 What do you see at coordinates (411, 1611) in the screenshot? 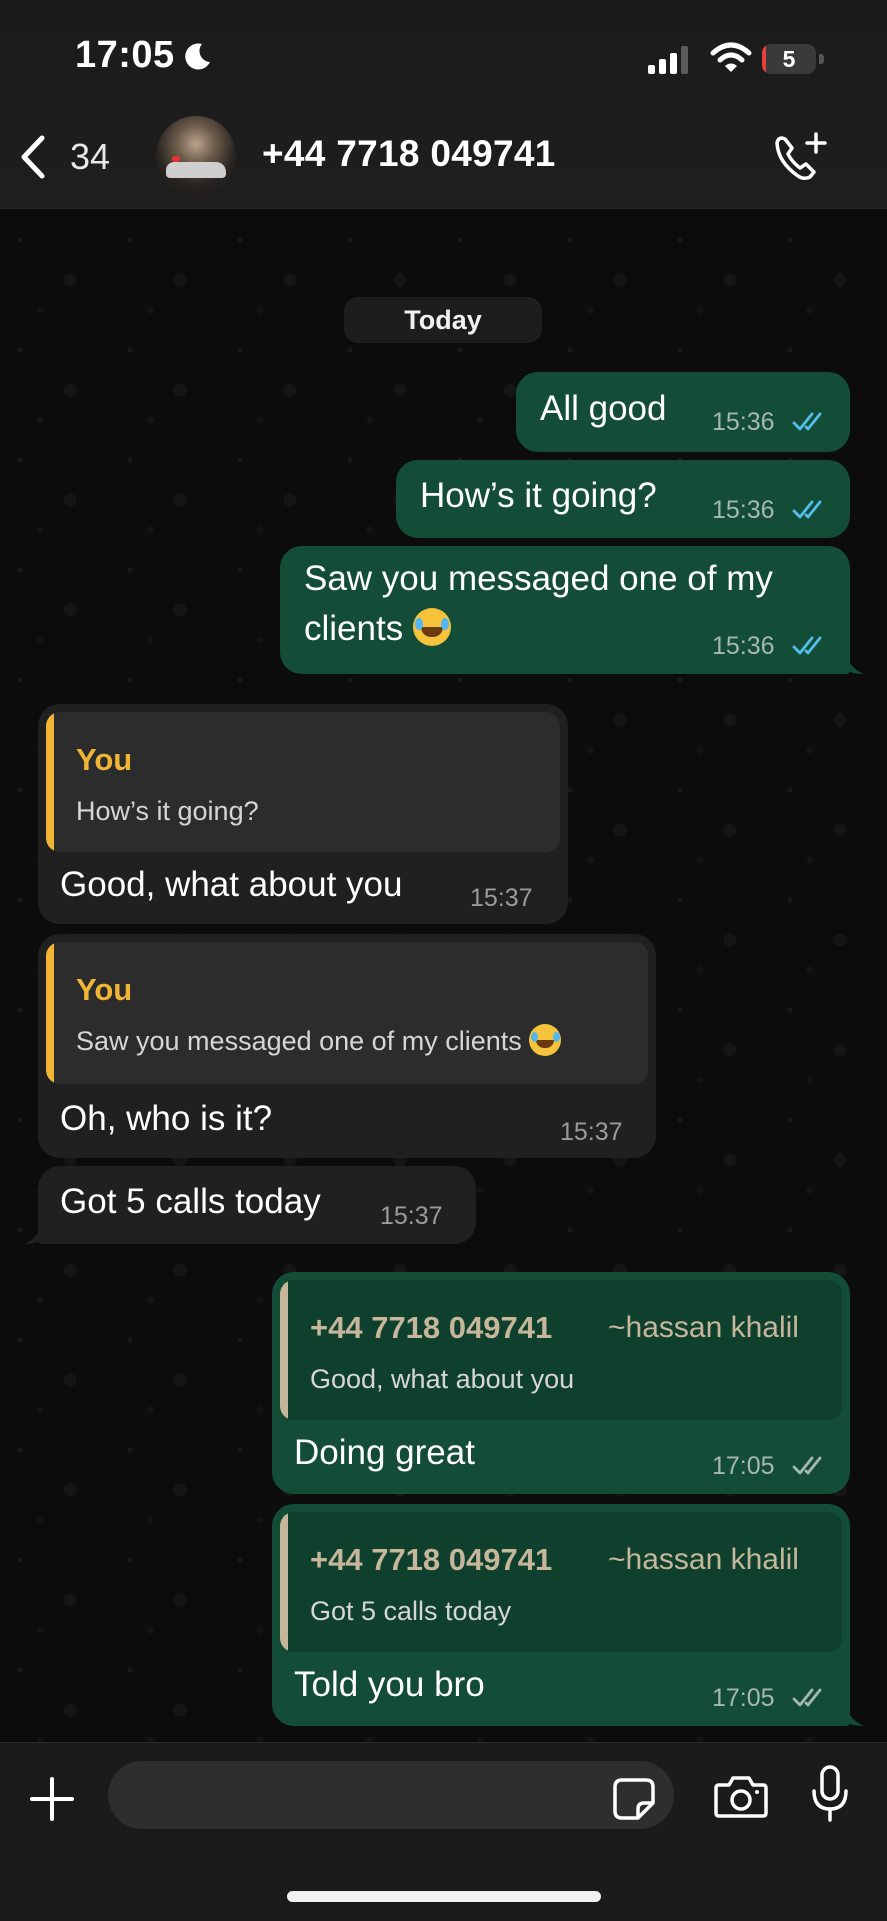
I see `quote-text: Got 5 calls today` at bounding box center [411, 1611].